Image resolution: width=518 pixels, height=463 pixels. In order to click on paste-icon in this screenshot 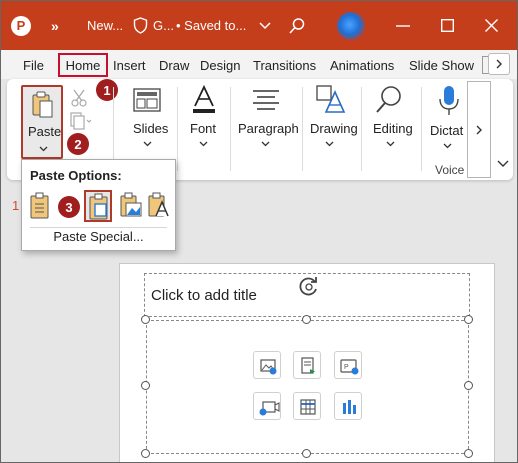, I will do `click(42, 104)`.